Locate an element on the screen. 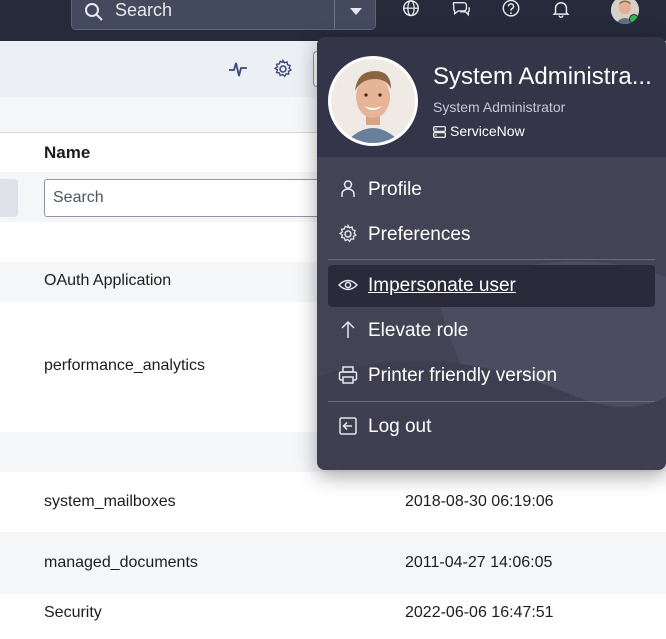 This screenshot has height=639, width=666. person-icon is located at coordinates (348, 189).